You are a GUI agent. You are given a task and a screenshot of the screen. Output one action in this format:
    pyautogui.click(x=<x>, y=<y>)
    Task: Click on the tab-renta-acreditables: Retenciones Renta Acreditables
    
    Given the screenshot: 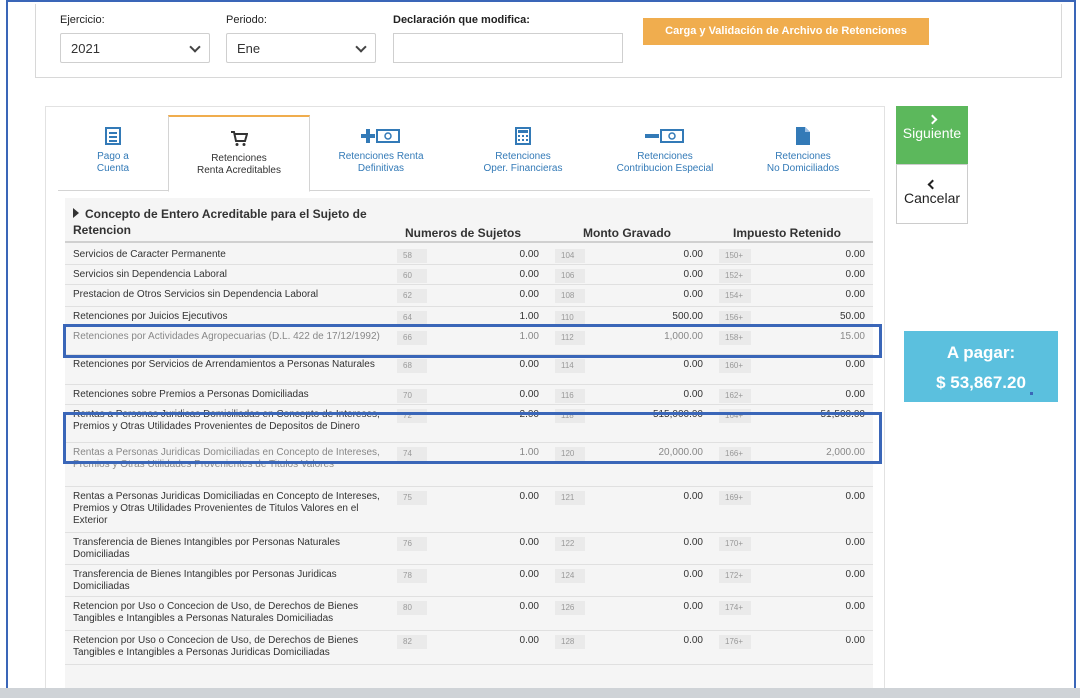 What is the action you would take?
    pyautogui.click(x=239, y=153)
    